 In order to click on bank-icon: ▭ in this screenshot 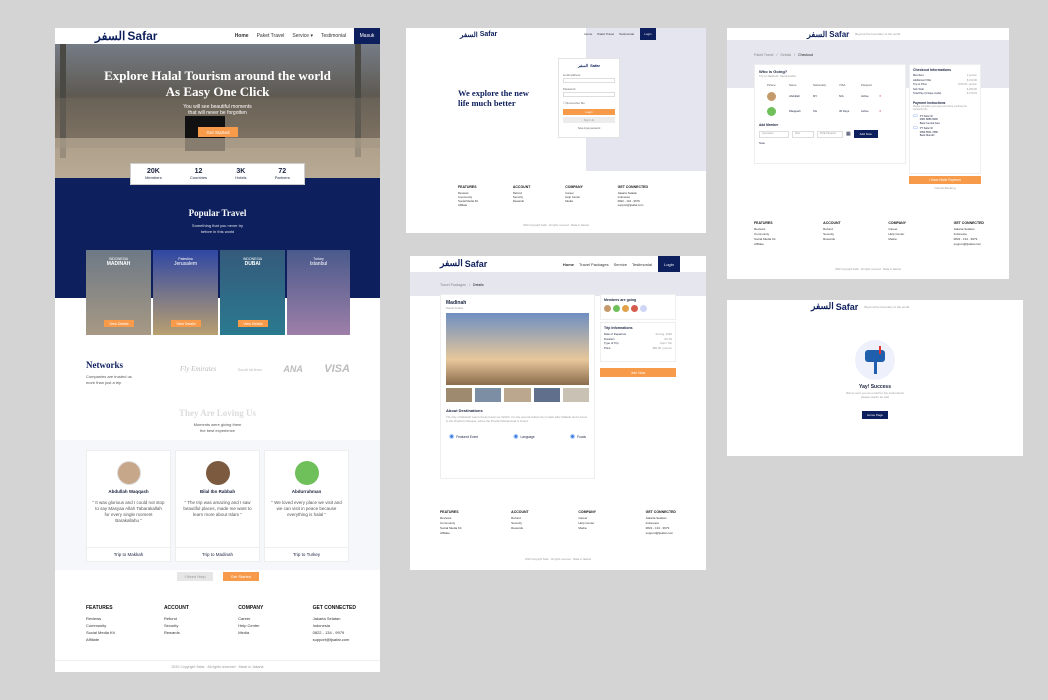, I will do `click(915, 128)`.